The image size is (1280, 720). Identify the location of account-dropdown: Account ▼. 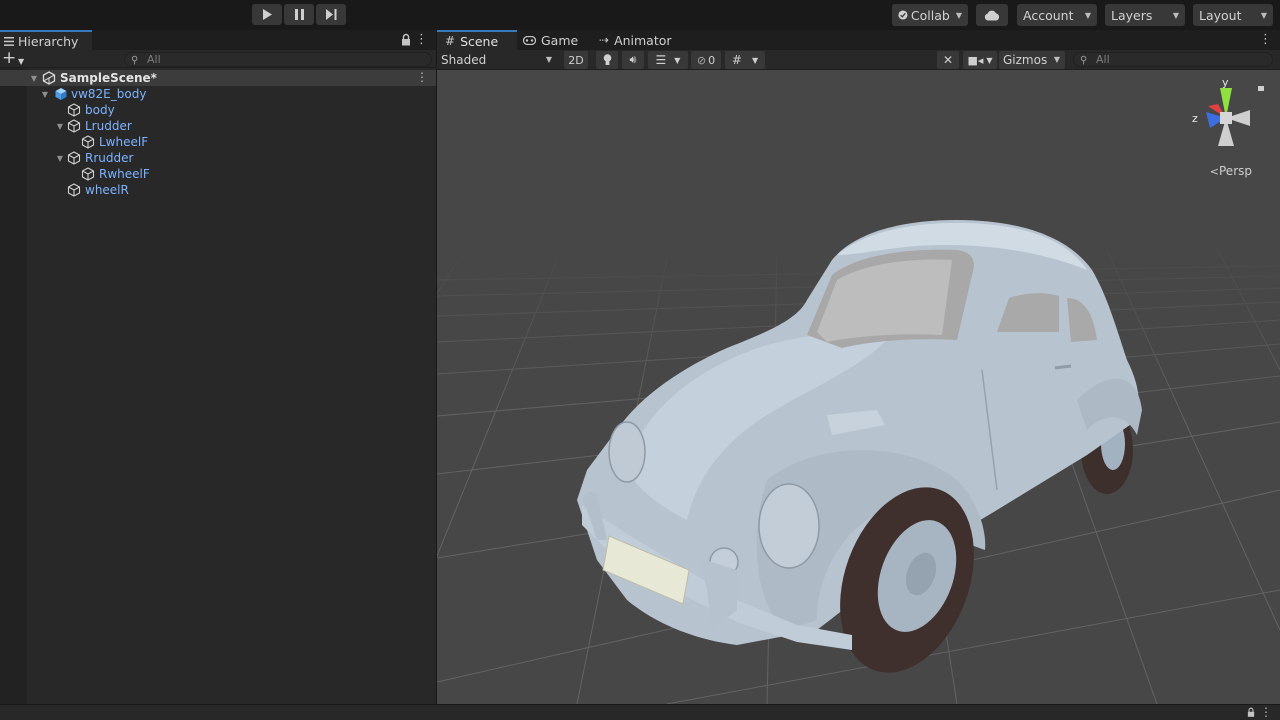
(1057, 15).